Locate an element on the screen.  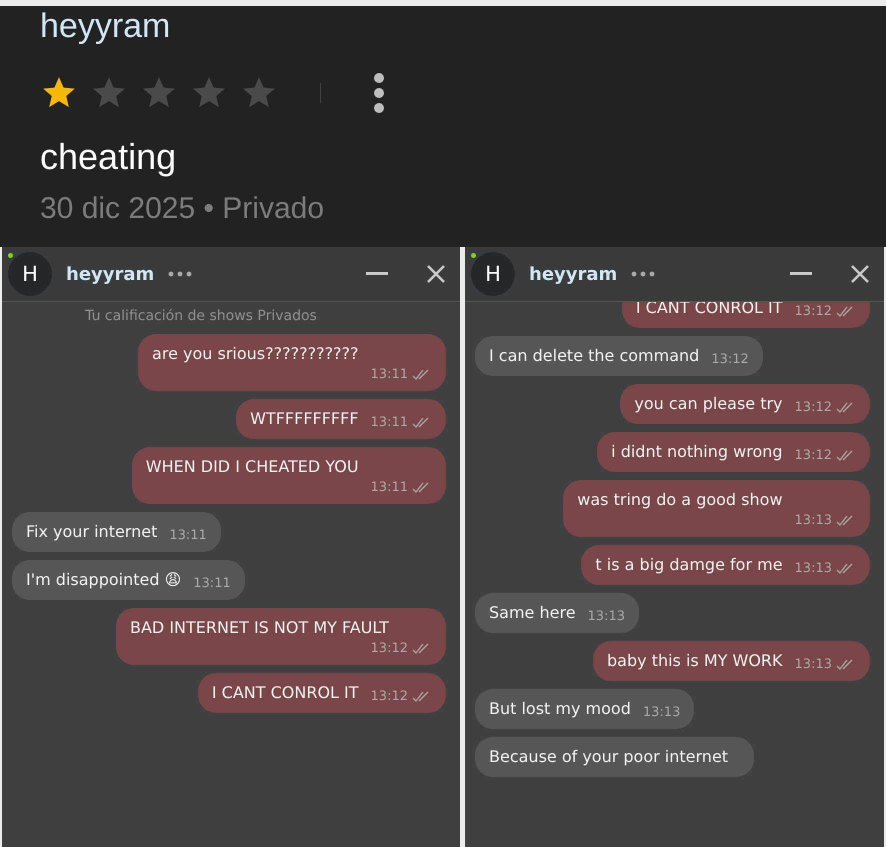
message-text: I CANT CONROL IT is located at coordinates (285, 693).